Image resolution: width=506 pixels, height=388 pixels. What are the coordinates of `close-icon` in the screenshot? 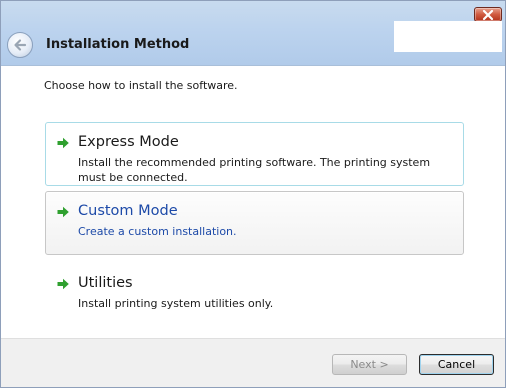 It's located at (488, 14).